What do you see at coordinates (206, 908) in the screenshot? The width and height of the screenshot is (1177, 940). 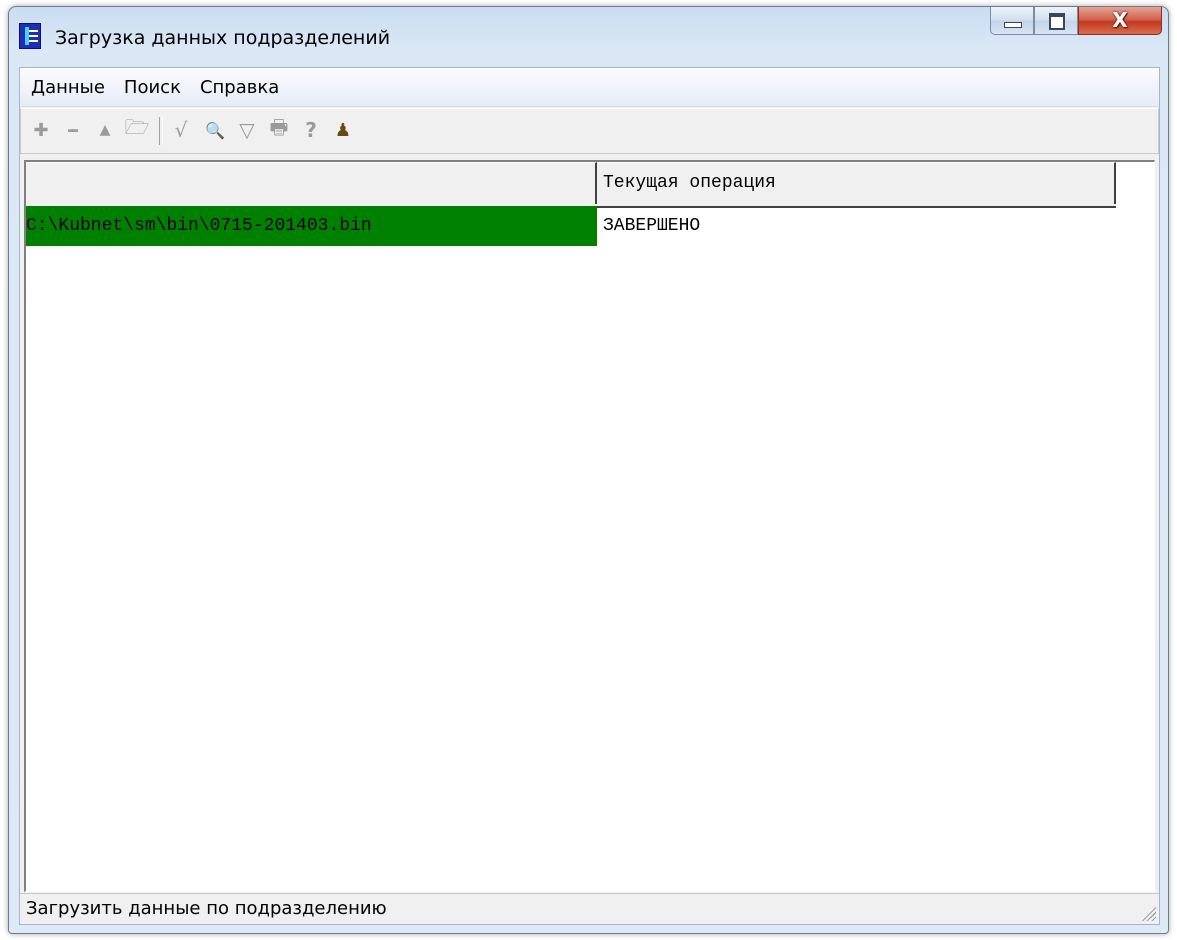 I see `status-text: Загрузить данные по подразделению` at bounding box center [206, 908].